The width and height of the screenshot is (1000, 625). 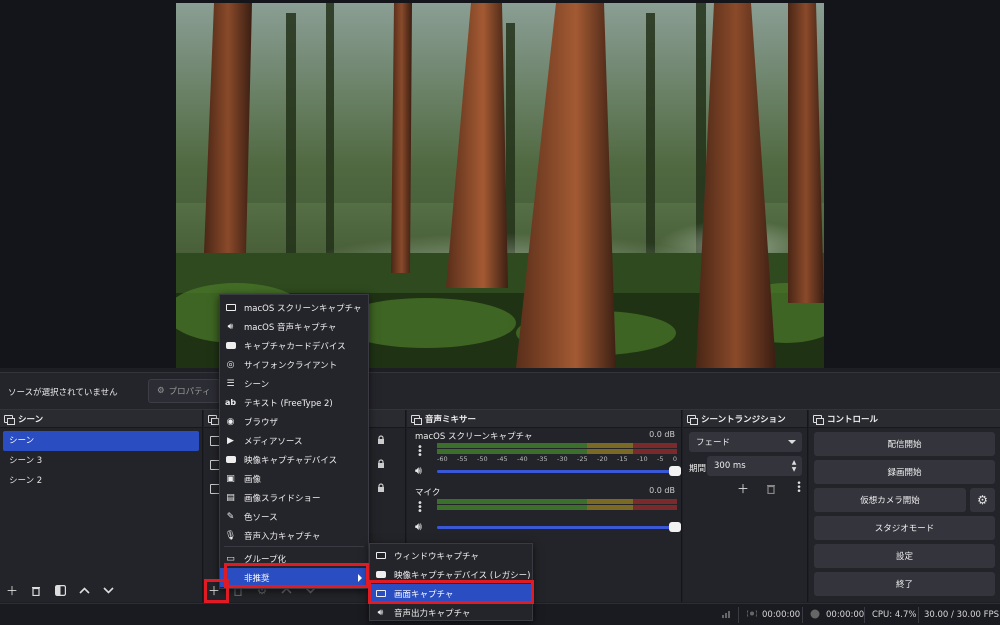 I want to click on move-scene-up-button, so click(x=84, y=590).